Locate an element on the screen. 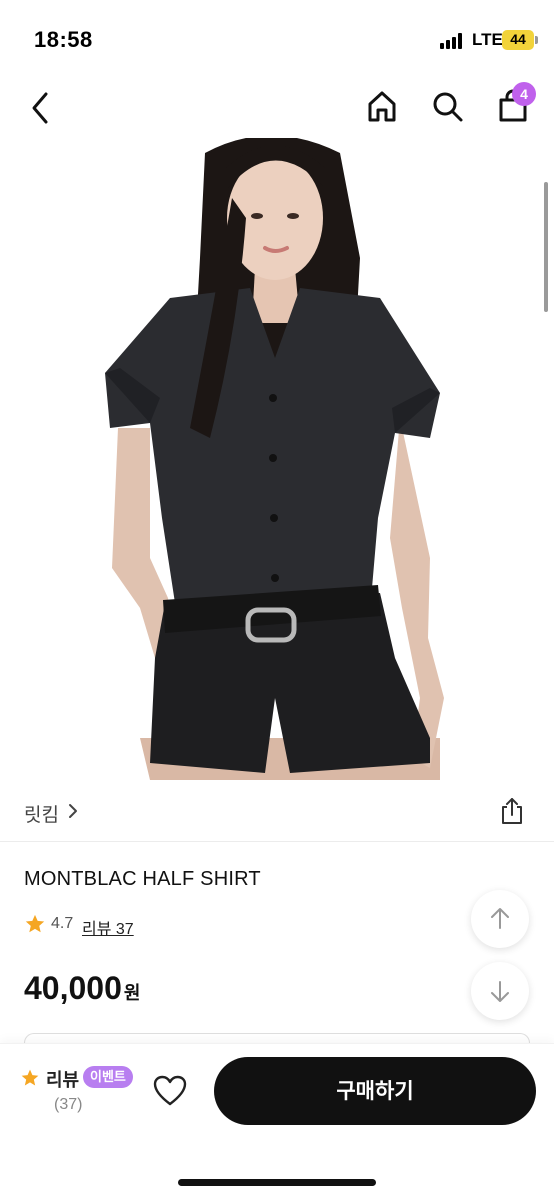 This screenshot has width=554, height=1200. review-label: 리뷰 is located at coordinates (63, 1080).